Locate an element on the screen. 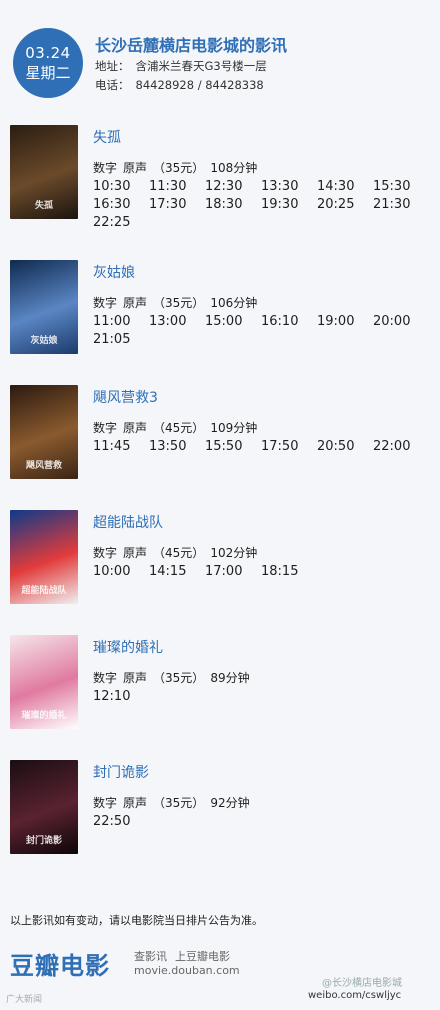 This screenshot has height=1010, width=440. movie-title: 璀璨的婚礼 is located at coordinates (128, 647).